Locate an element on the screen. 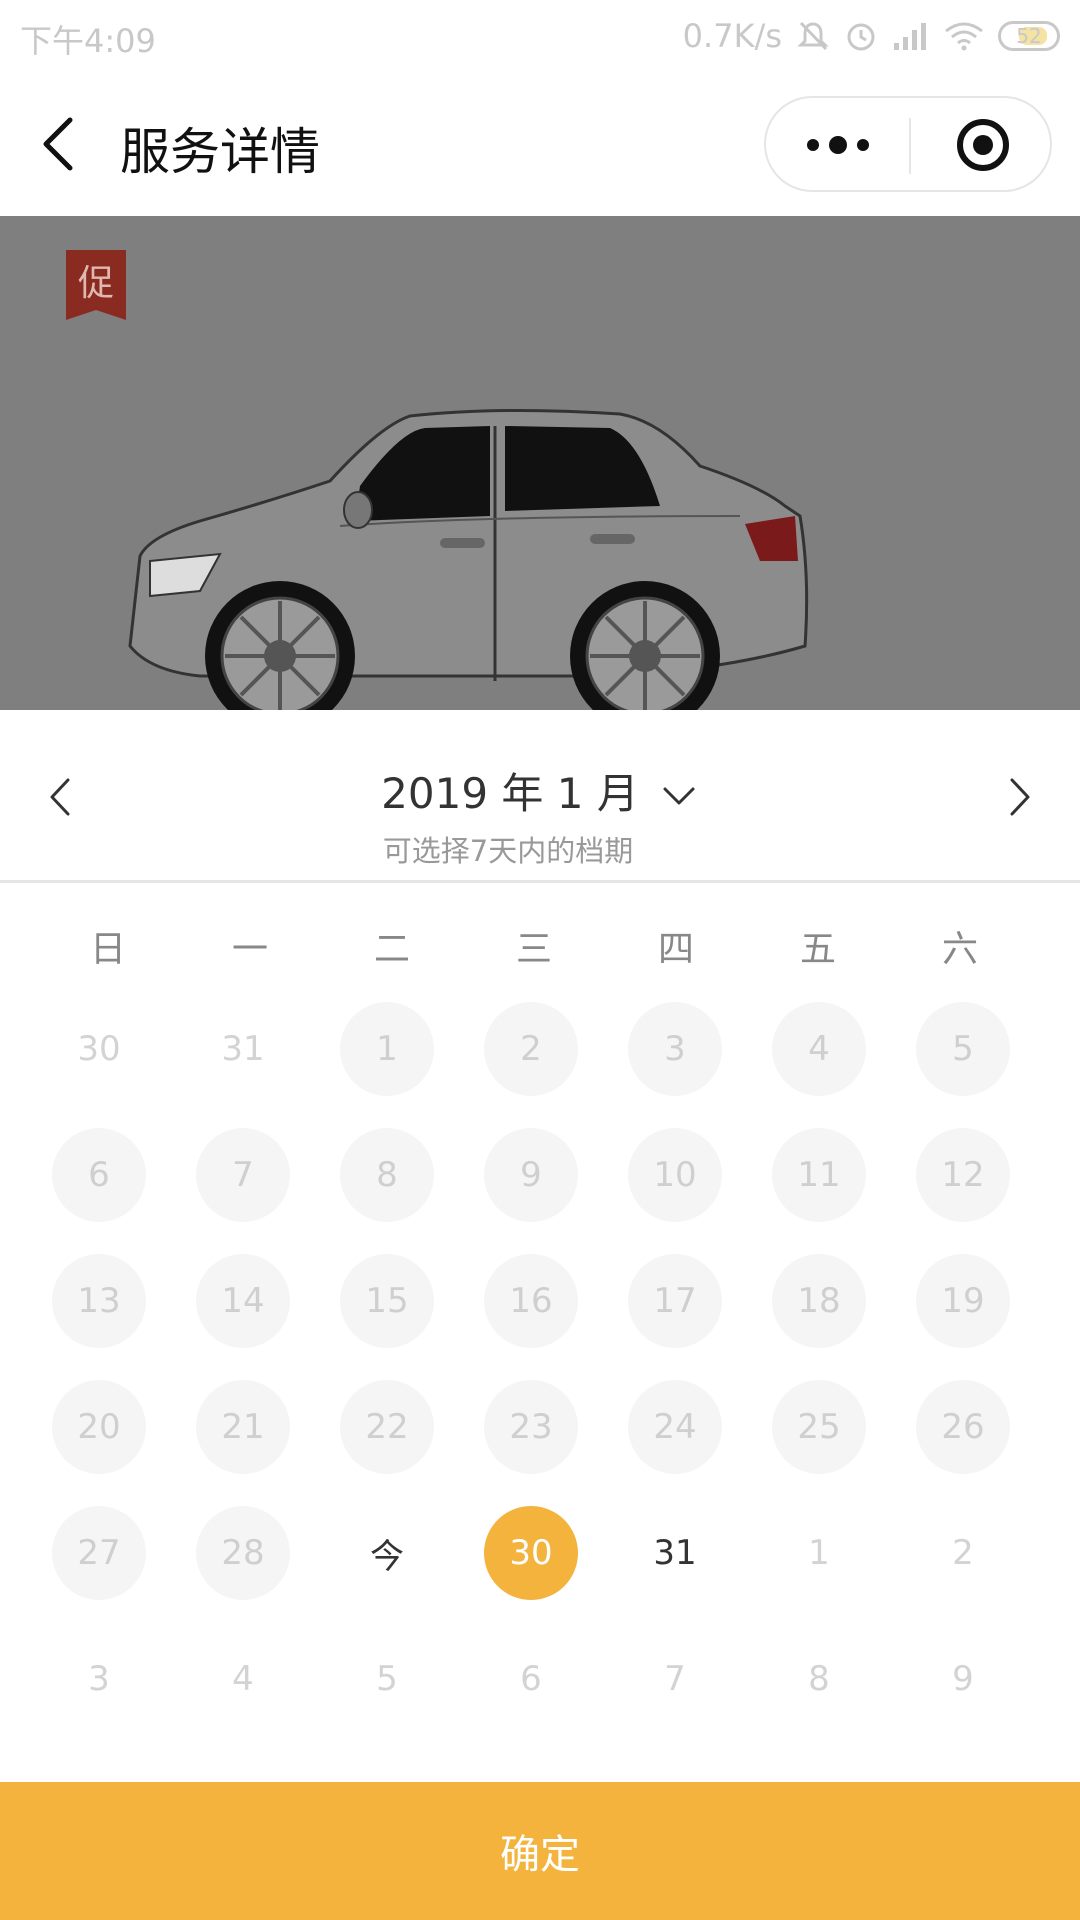  mute-icon is located at coordinates (813, 36).